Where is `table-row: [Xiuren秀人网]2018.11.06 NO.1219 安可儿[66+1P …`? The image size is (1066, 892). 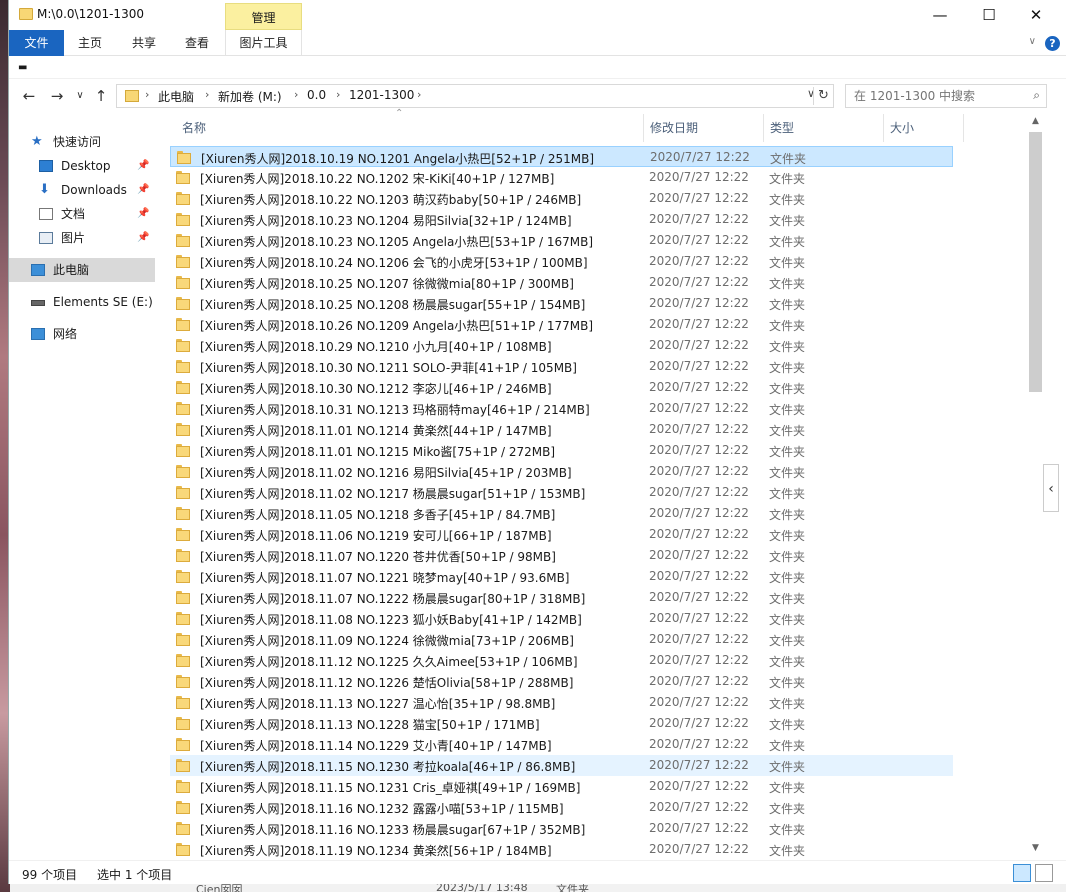 table-row: [Xiuren秀人网]2018.11.06 NO.1219 安可儿[66+1P … is located at coordinates (561, 534).